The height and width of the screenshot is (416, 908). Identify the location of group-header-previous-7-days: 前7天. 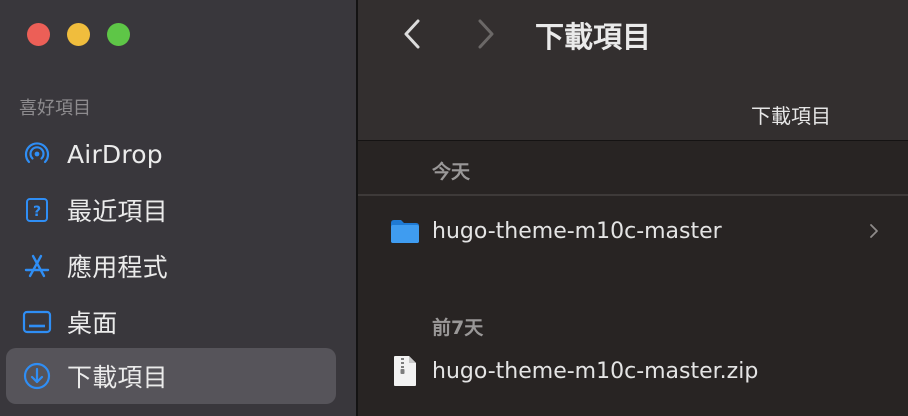
(458, 328).